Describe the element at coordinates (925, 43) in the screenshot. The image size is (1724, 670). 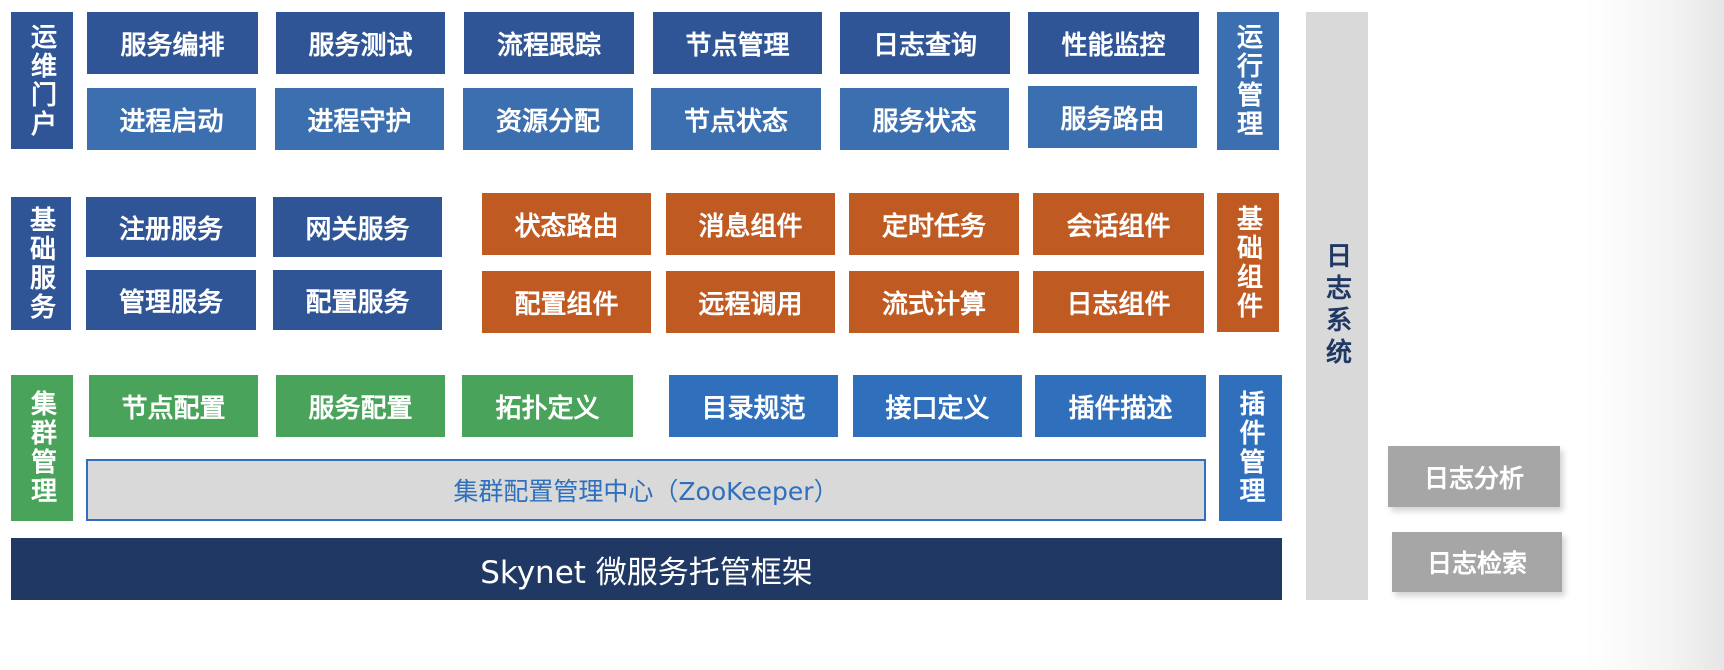
I see `ops-item-log-query: 日志查询` at that location.